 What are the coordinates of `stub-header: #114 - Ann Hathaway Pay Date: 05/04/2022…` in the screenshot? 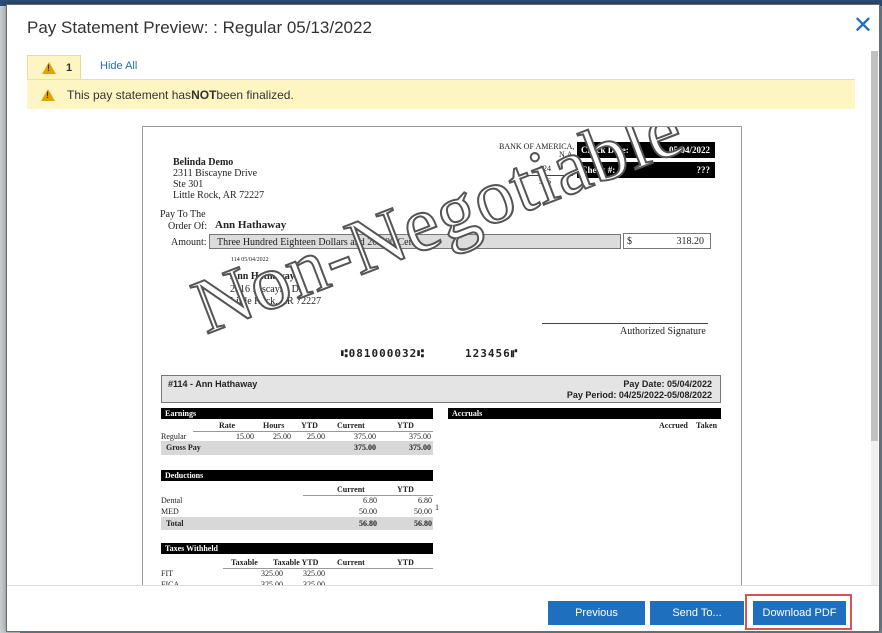 It's located at (441, 389).